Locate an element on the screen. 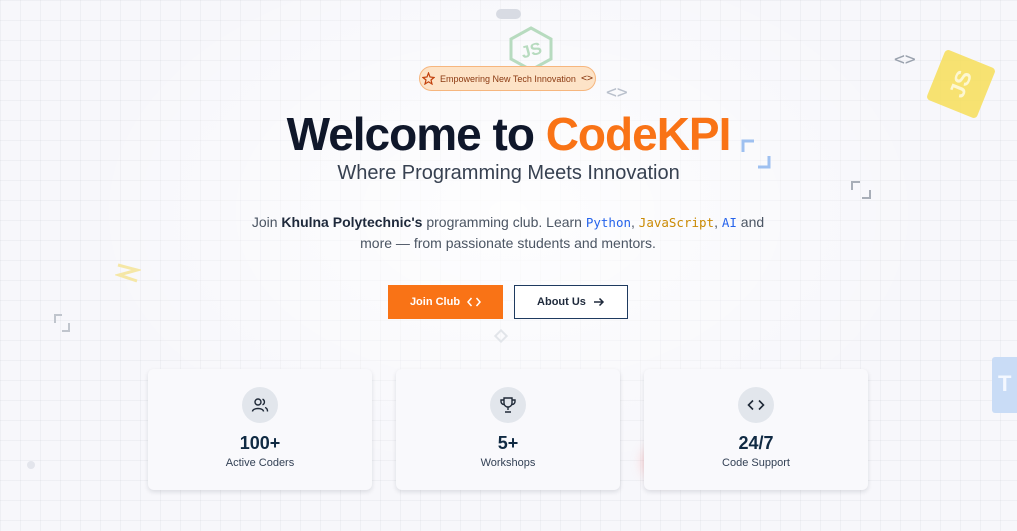 This screenshot has width=1017, height=531. stat-value: 100+ is located at coordinates (260, 443).